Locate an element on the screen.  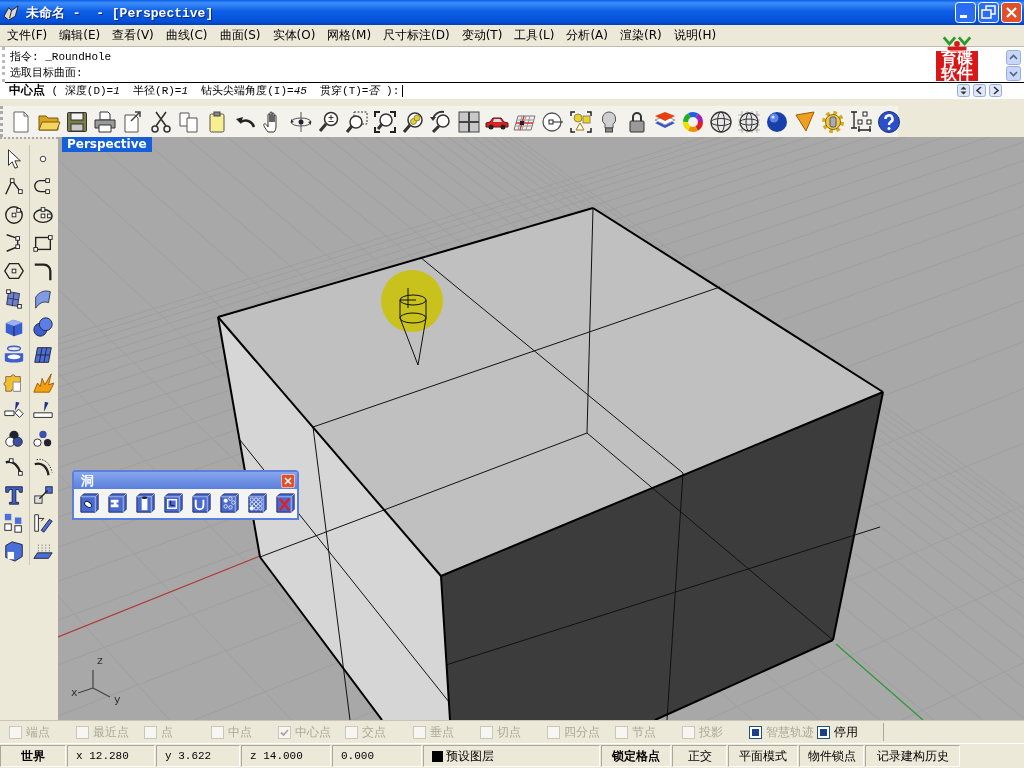
three-dots-icon is located at coordinates (43, 439).